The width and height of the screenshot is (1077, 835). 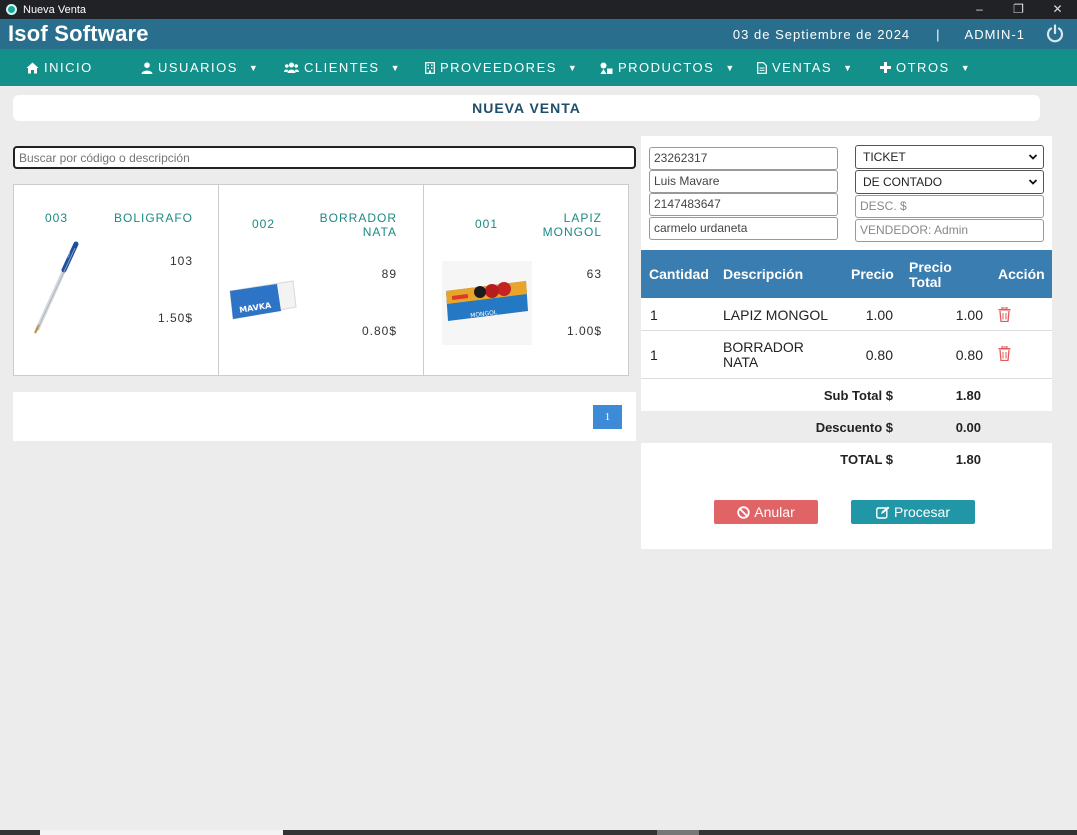 I want to click on nav-inicio: INICIO, so click(x=59, y=67).